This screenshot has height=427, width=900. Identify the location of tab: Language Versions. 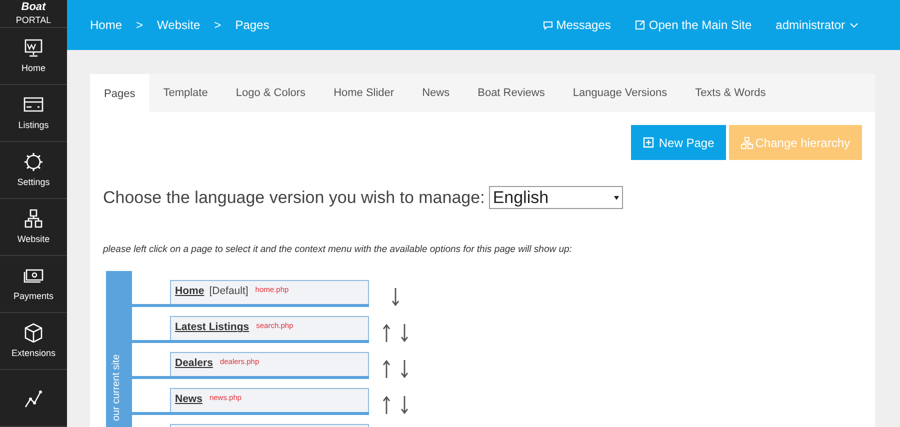
(620, 93).